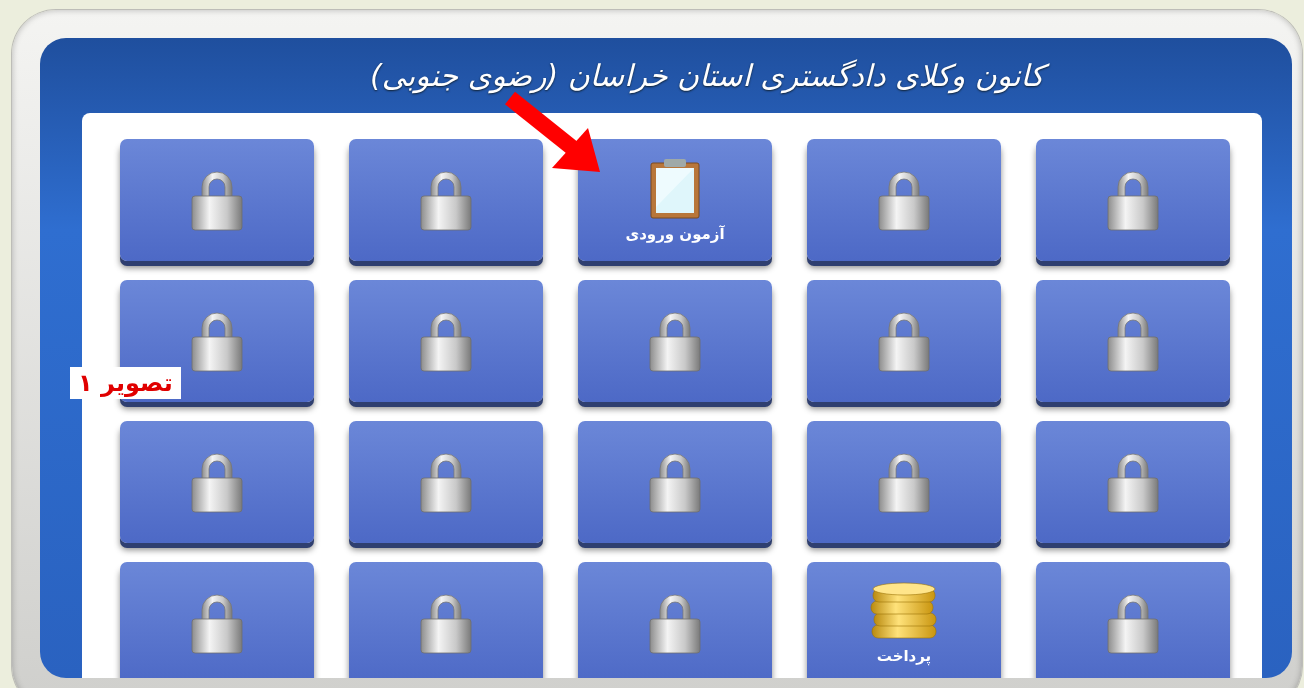 The width and height of the screenshot is (1304, 688). I want to click on app-title: کانون وکلای دادگستری استان خراسان (رضوی جنوبی), so click(707, 75).